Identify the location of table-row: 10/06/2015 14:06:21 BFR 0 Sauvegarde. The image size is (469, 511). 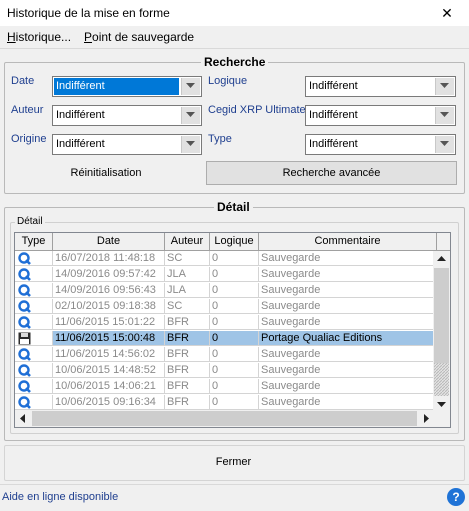
(226, 386).